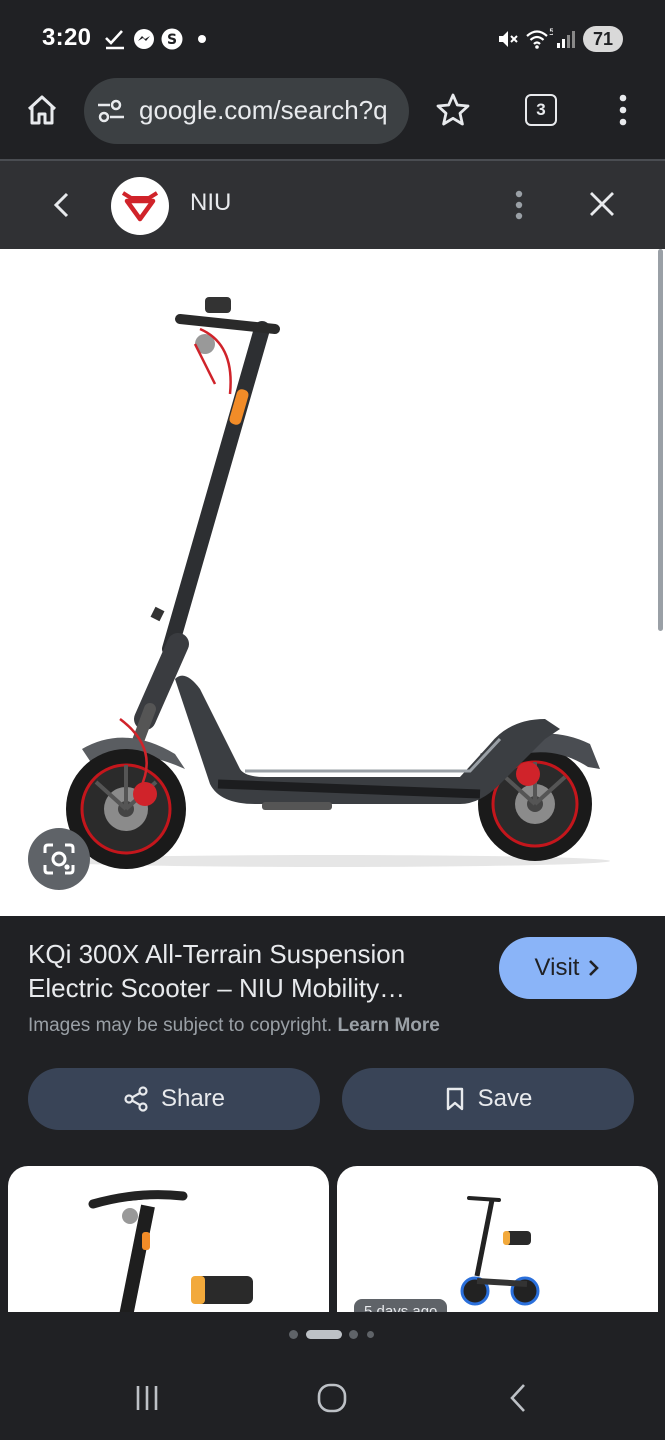 This screenshot has width=665, height=1440. I want to click on share-button: Share, so click(174, 1099).